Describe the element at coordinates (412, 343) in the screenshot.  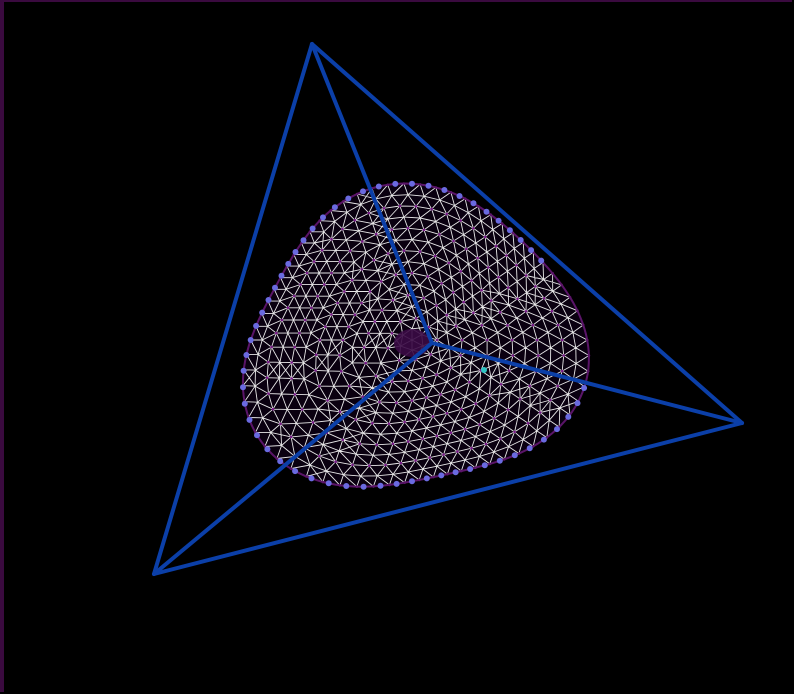
I see `center-hub` at that location.